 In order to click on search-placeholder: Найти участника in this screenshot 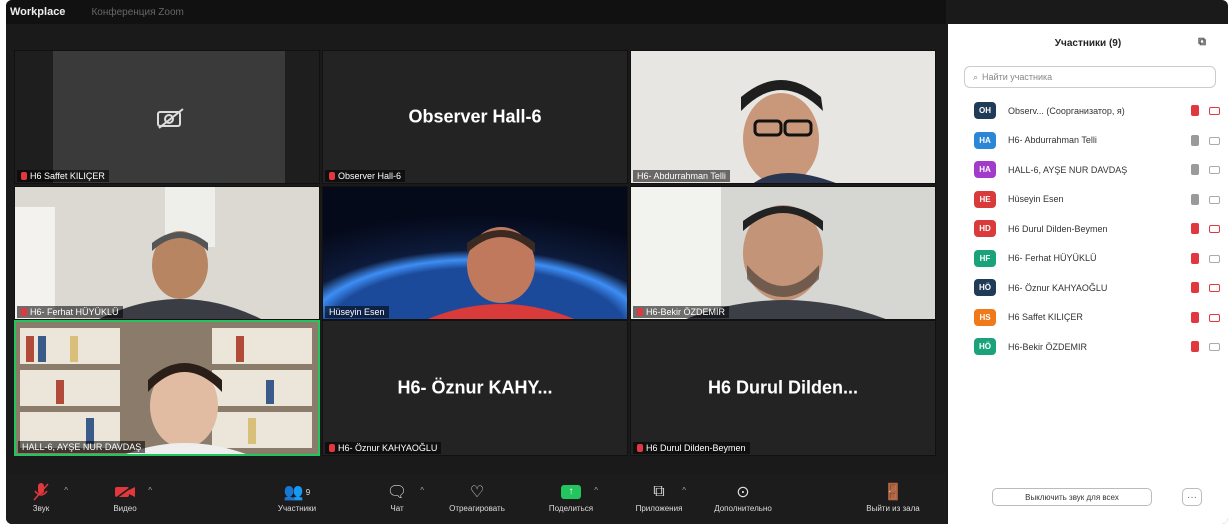, I will do `click(1017, 77)`.